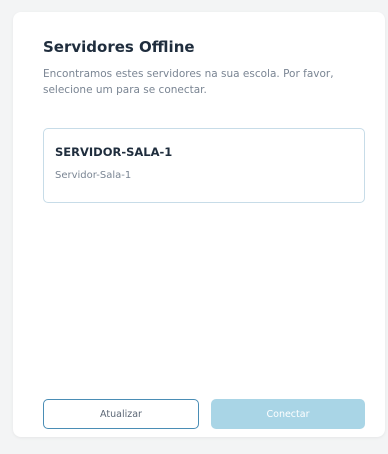 This screenshot has height=454, width=388. Describe the element at coordinates (93, 175) in the screenshot. I see `server-subtitle: Servidor-Sala-1` at that location.